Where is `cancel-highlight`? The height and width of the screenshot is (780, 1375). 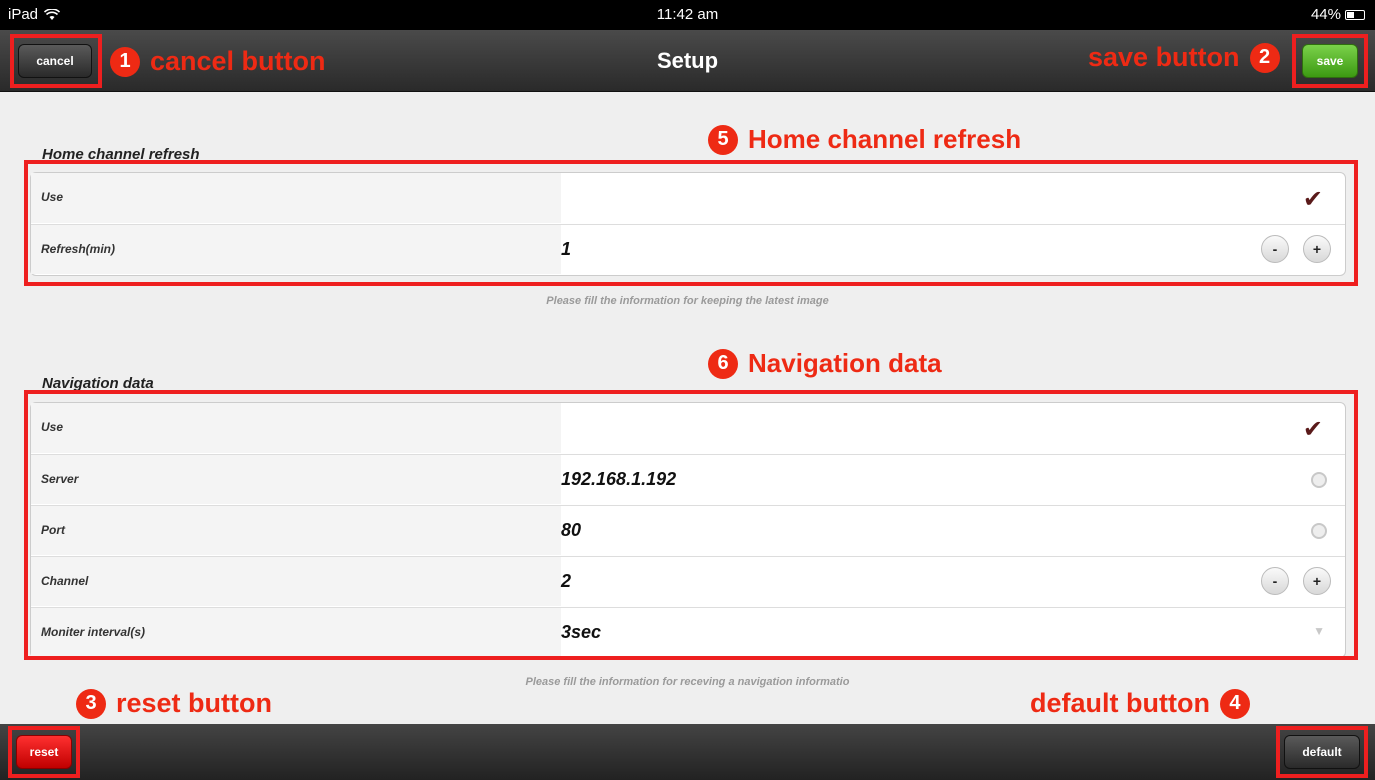
cancel-highlight is located at coordinates (56, 61).